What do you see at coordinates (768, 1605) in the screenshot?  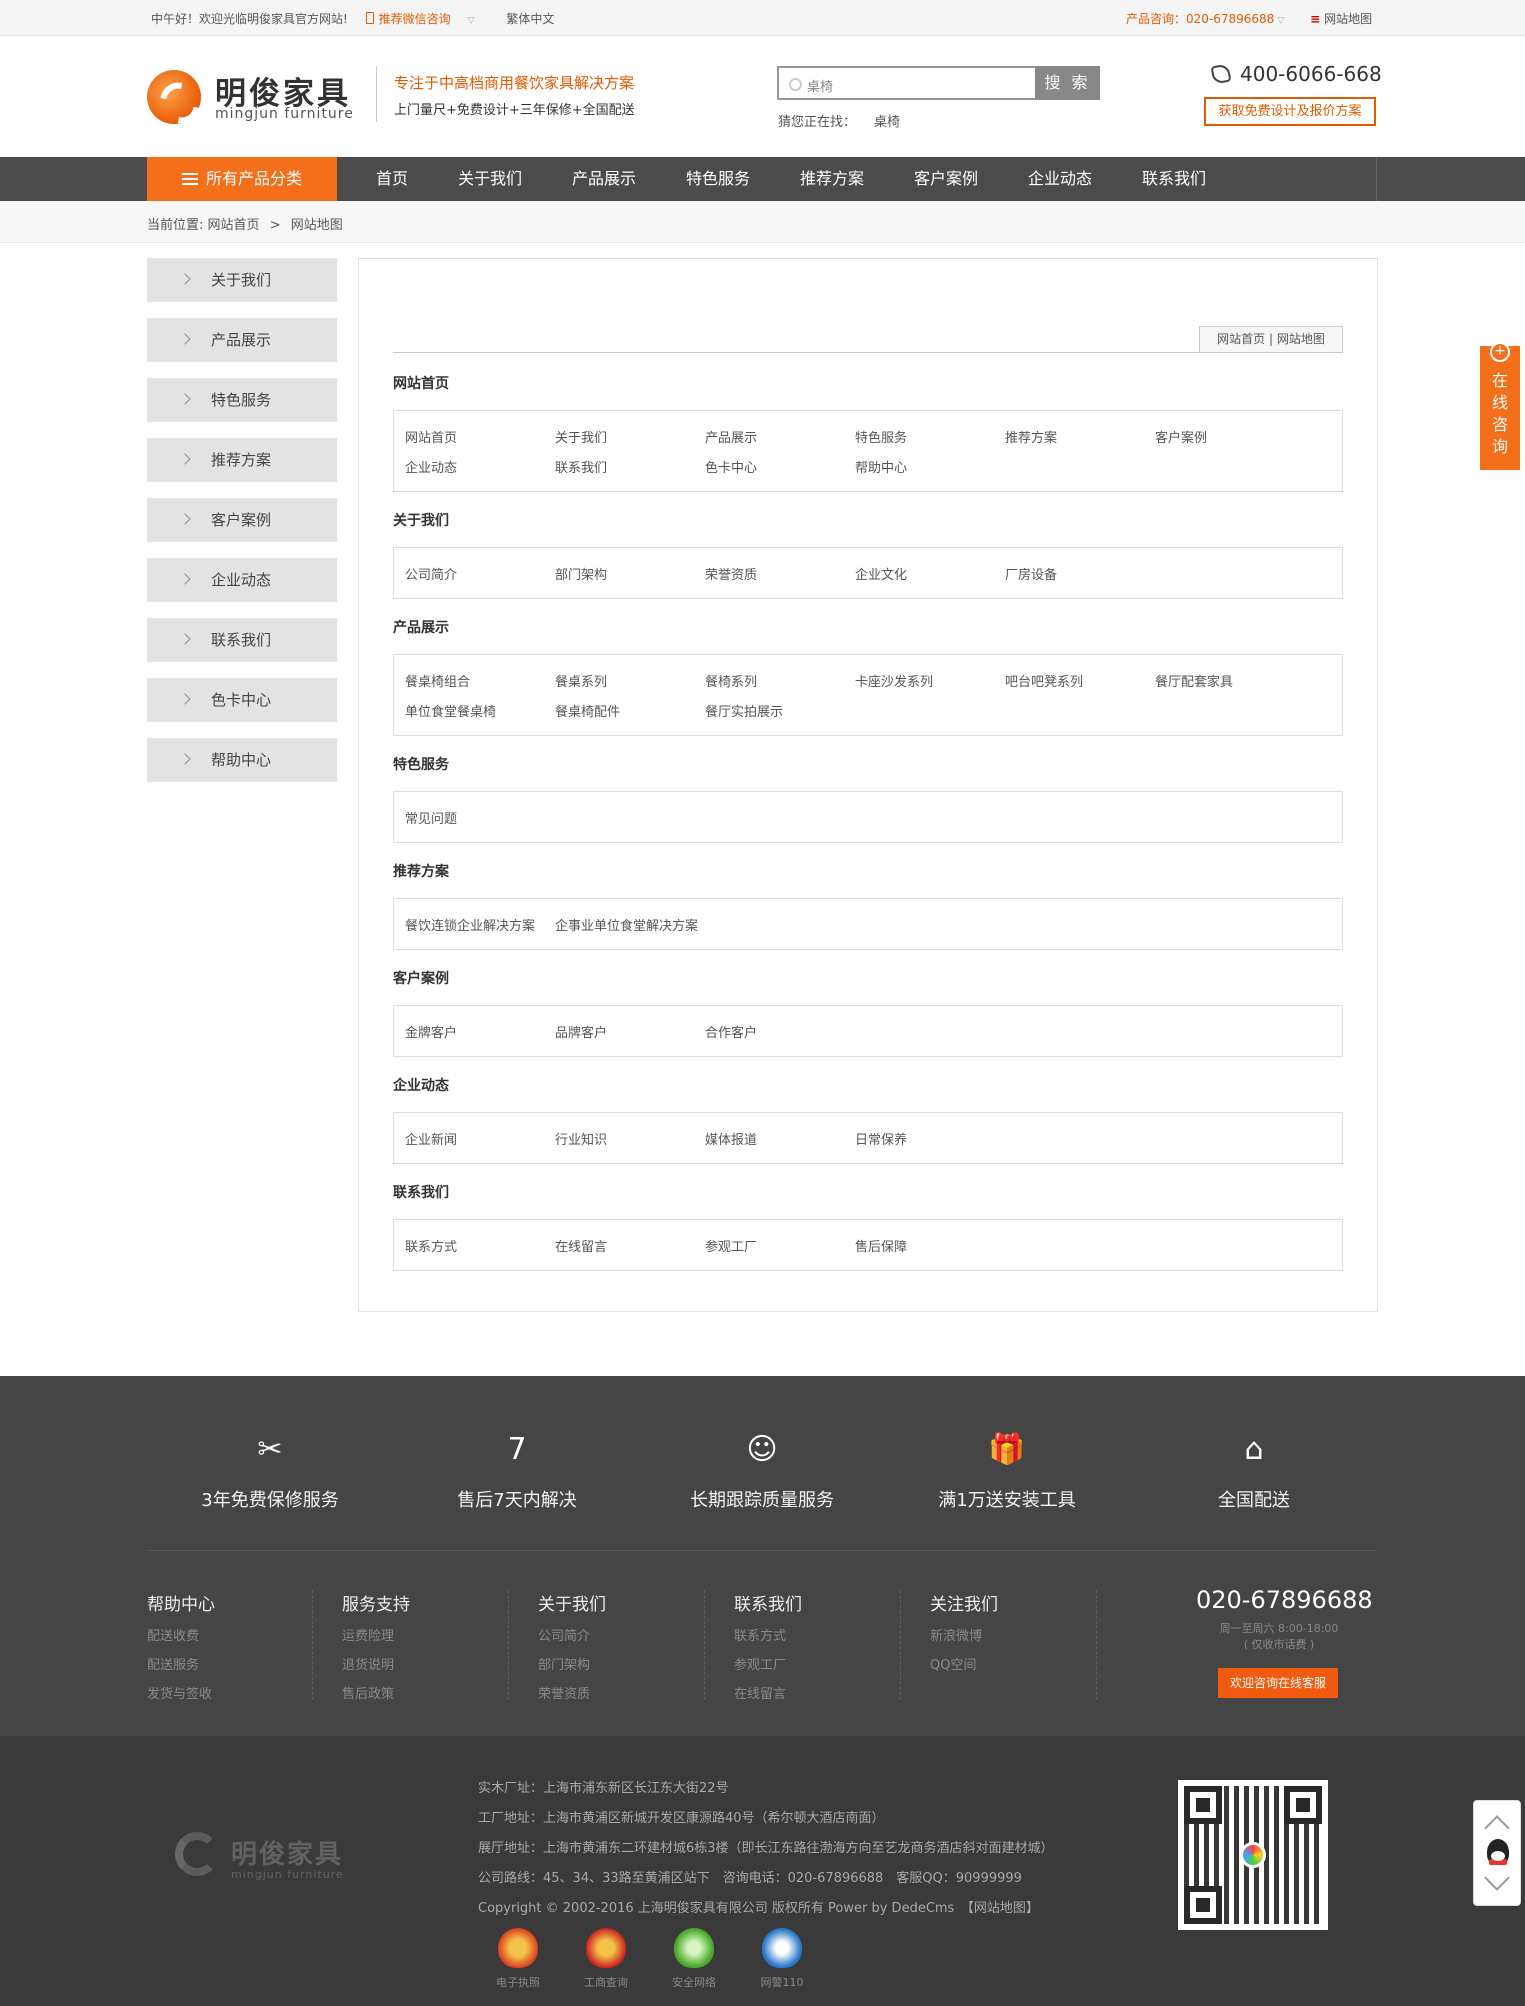 I see `footer-column-title: 联系我们` at bounding box center [768, 1605].